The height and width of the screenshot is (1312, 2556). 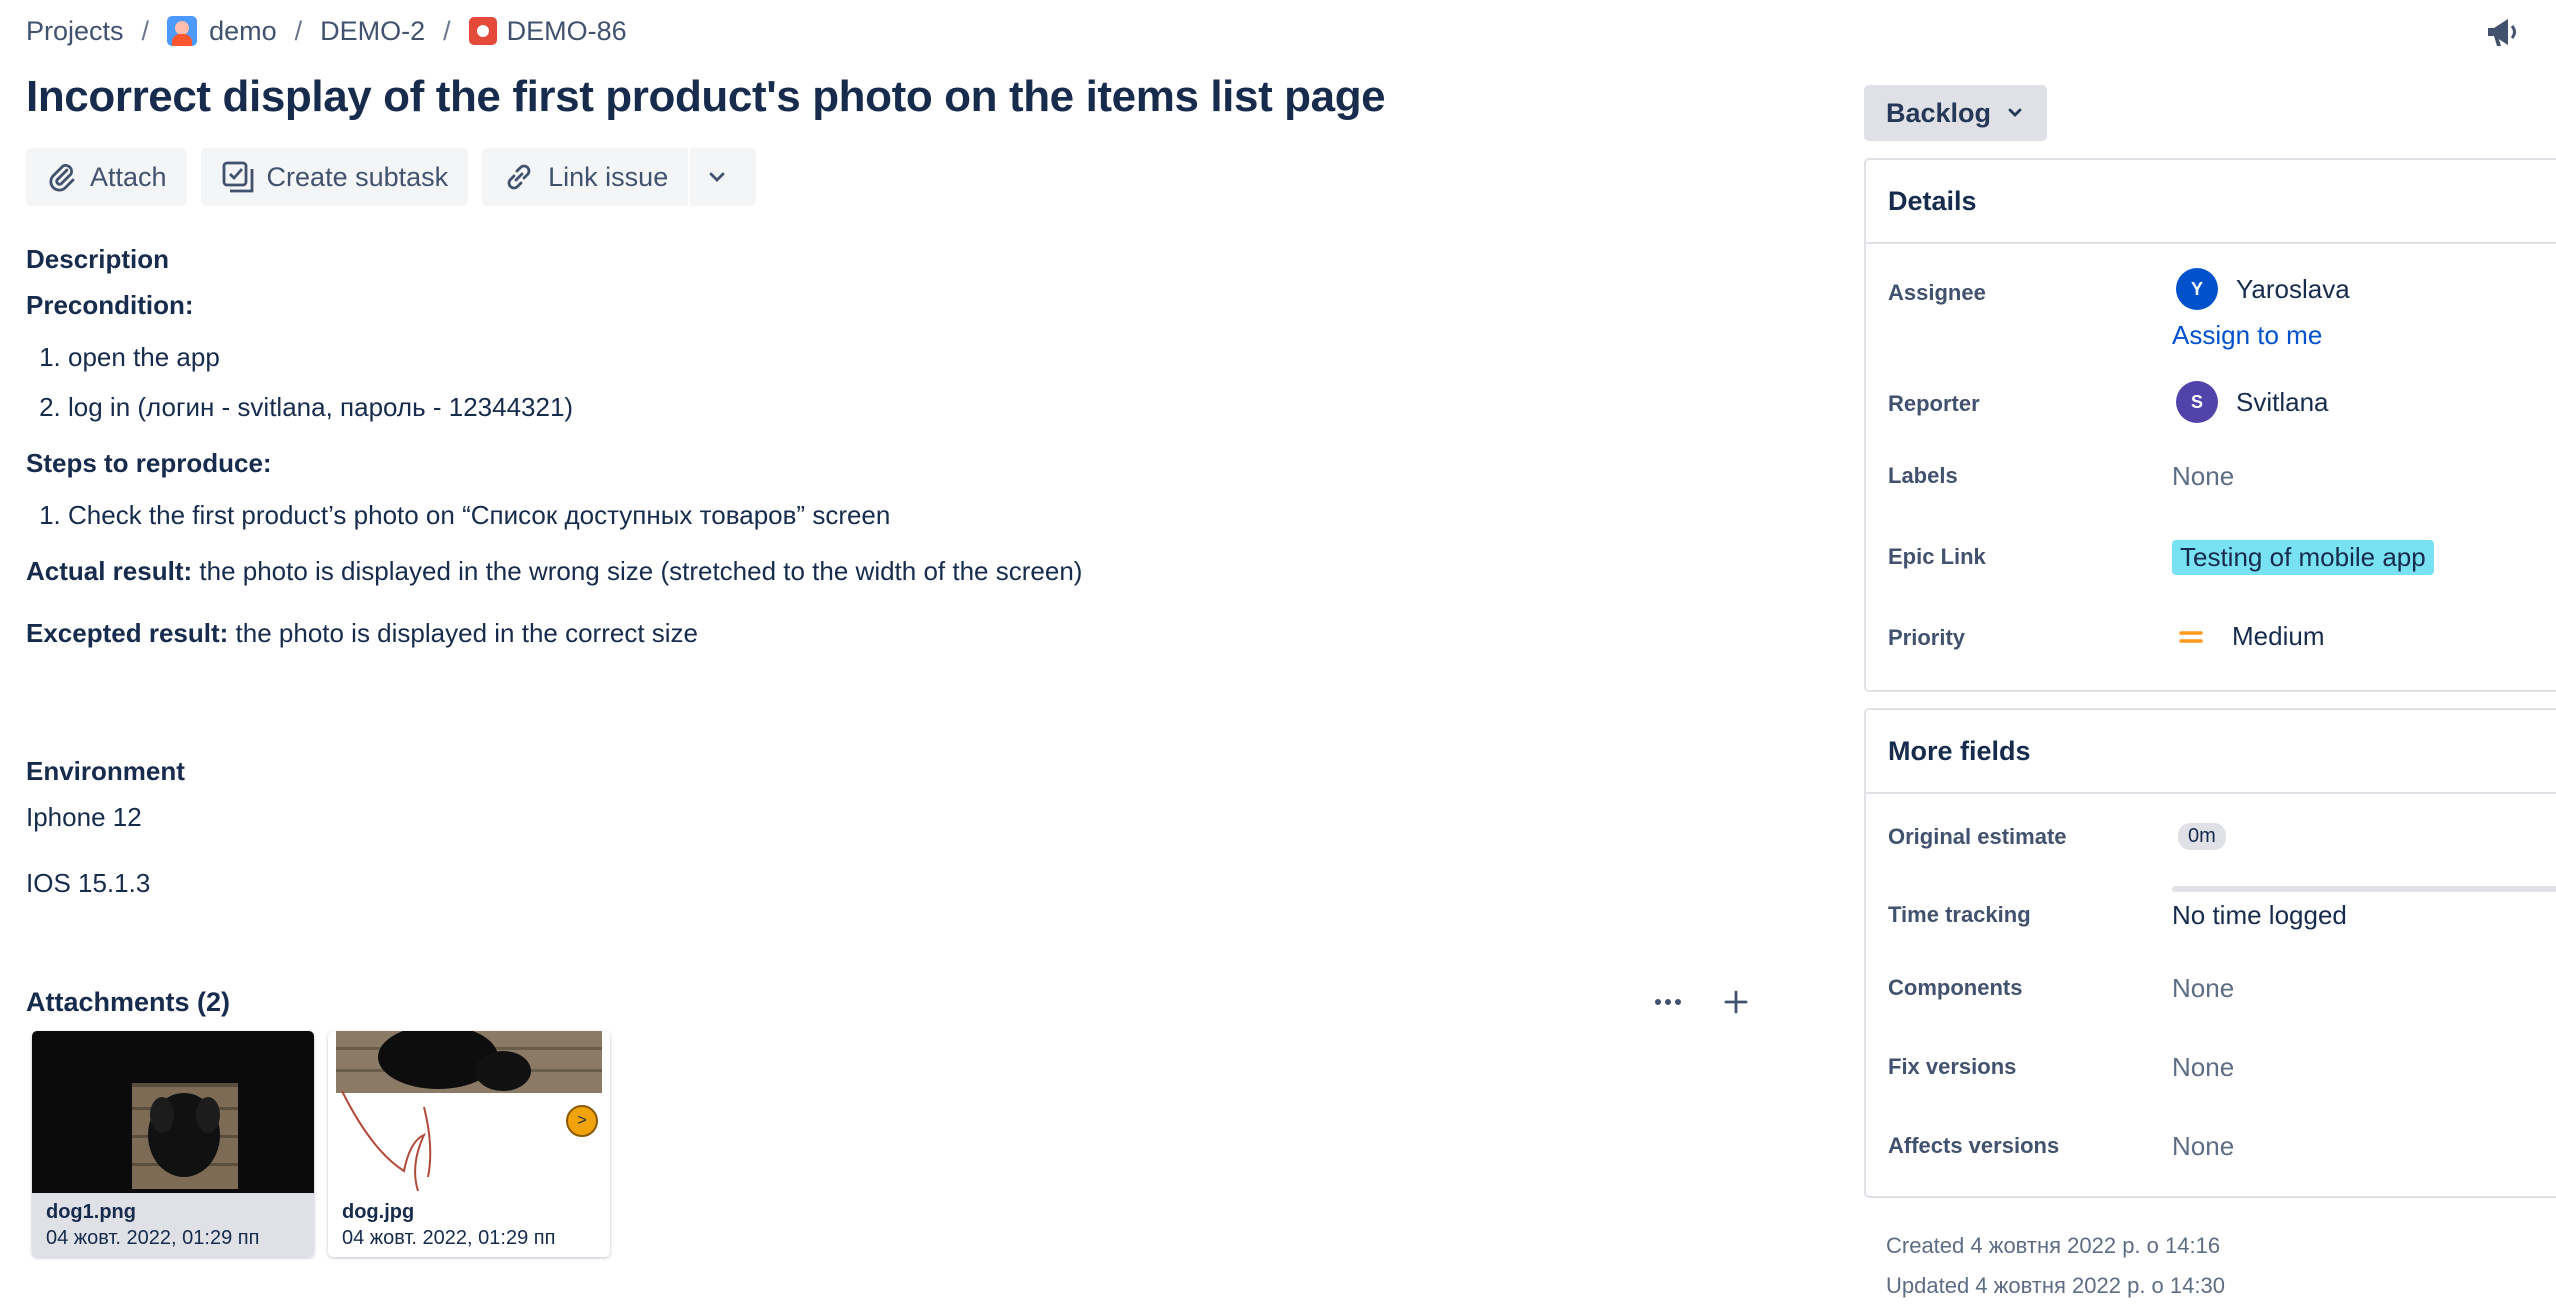 I want to click on assignee-row: Assignee Y Yaroslava Assign to me, so click(x=2211, y=309).